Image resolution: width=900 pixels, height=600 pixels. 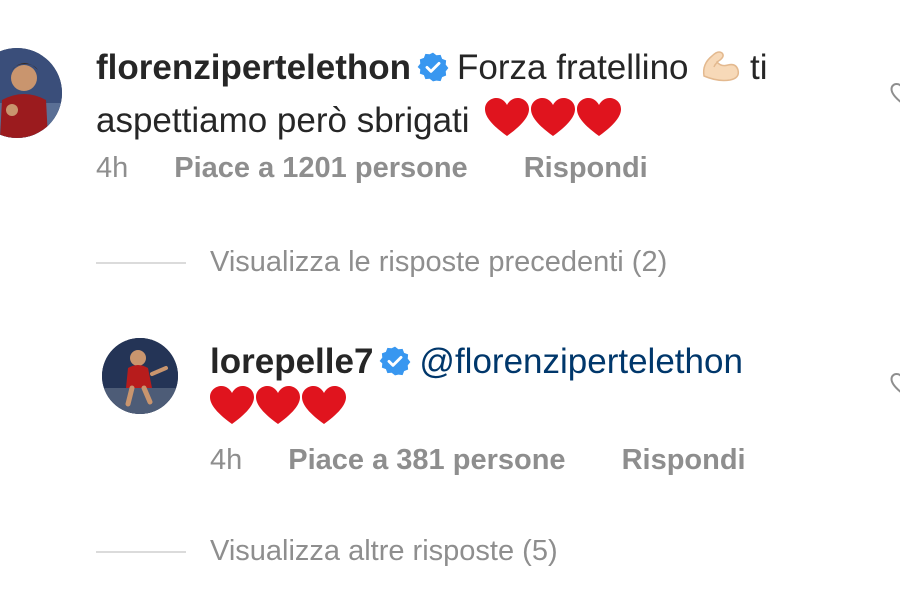 What do you see at coordinates (320, 168) in the screenshot?
I see `comment-likes-link: Piace a 1201 persone` at bounding box center [320, 168].